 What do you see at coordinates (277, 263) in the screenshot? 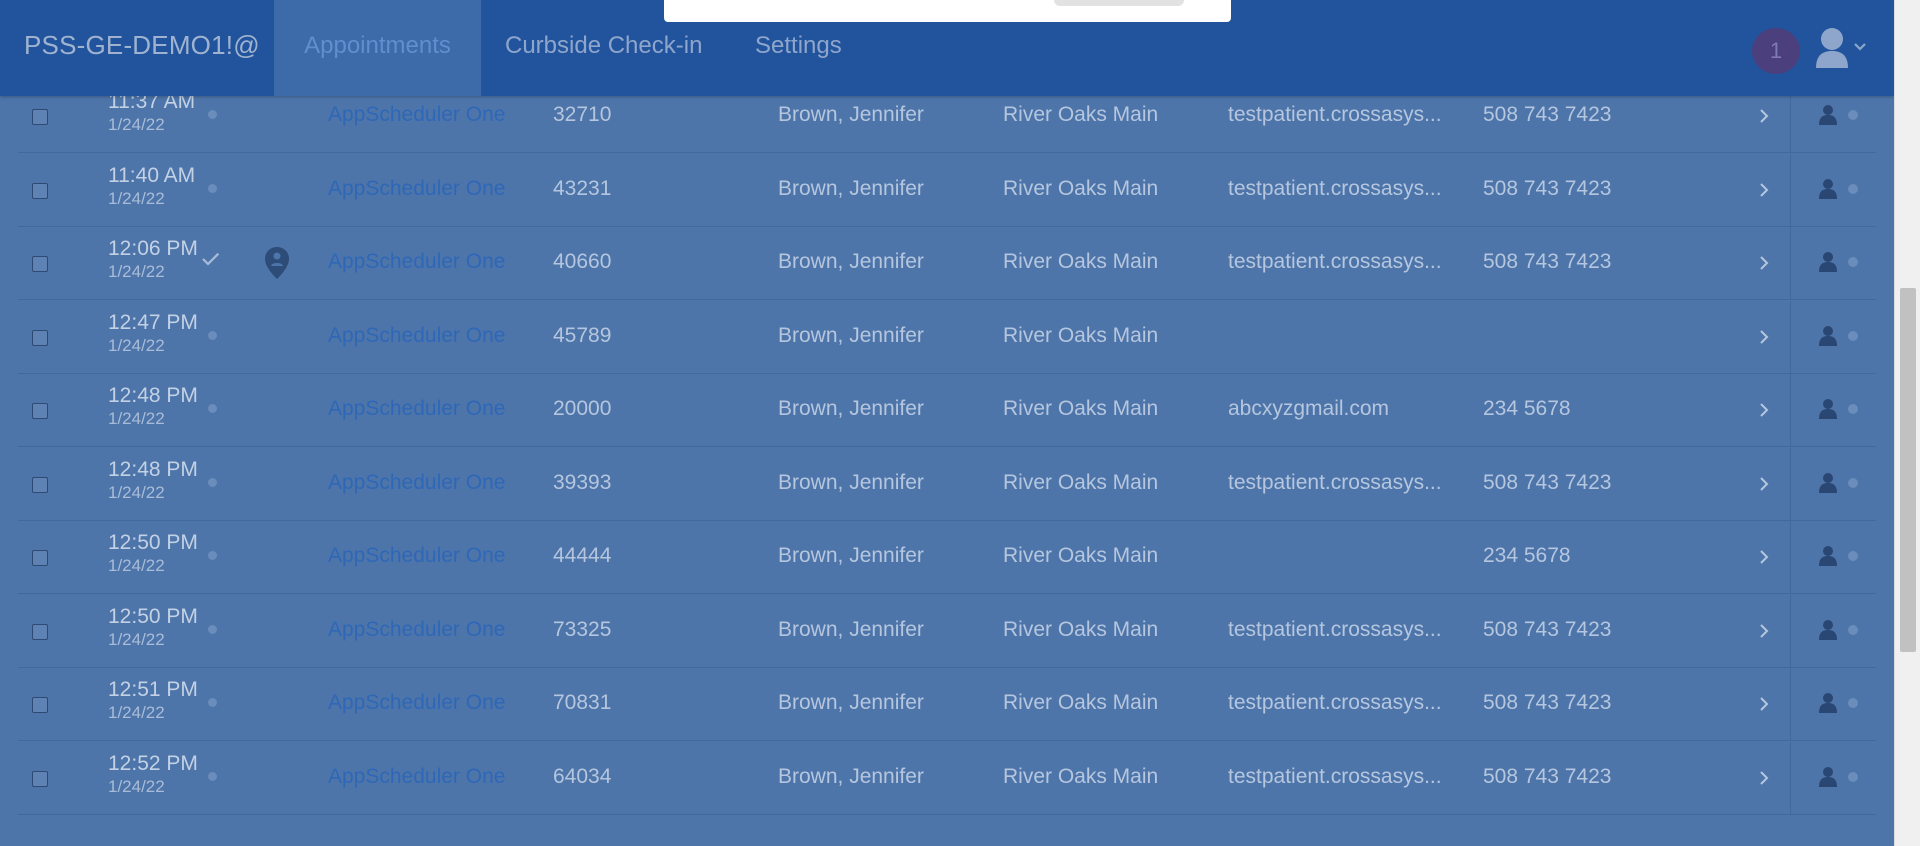
I see `map-pin-icon` at bounding box center [277, 263].